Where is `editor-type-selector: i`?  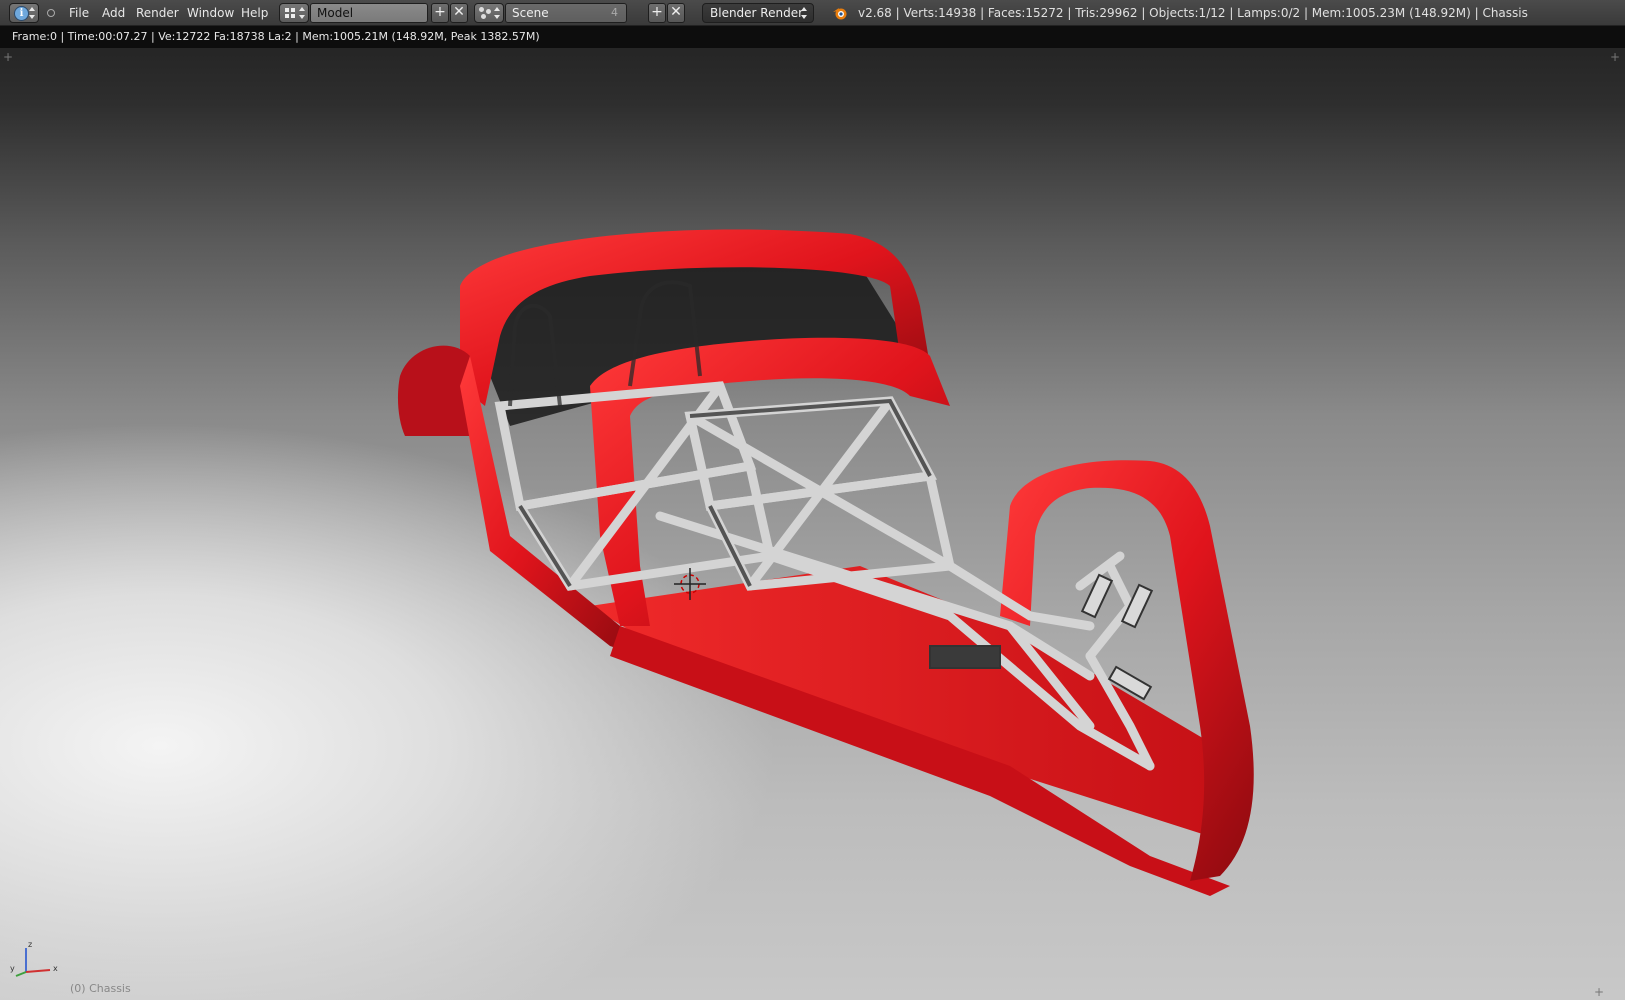 editor-type-selector: i is located at coordinates (24, 13).